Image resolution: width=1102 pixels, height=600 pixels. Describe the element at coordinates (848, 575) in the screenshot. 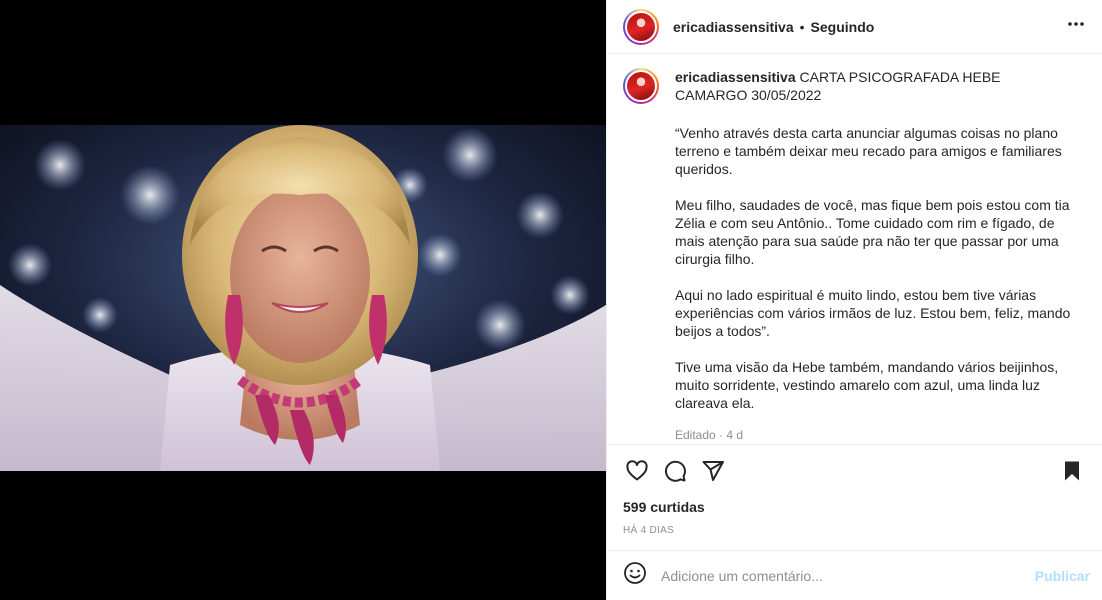

I see `comment-input` at that location.